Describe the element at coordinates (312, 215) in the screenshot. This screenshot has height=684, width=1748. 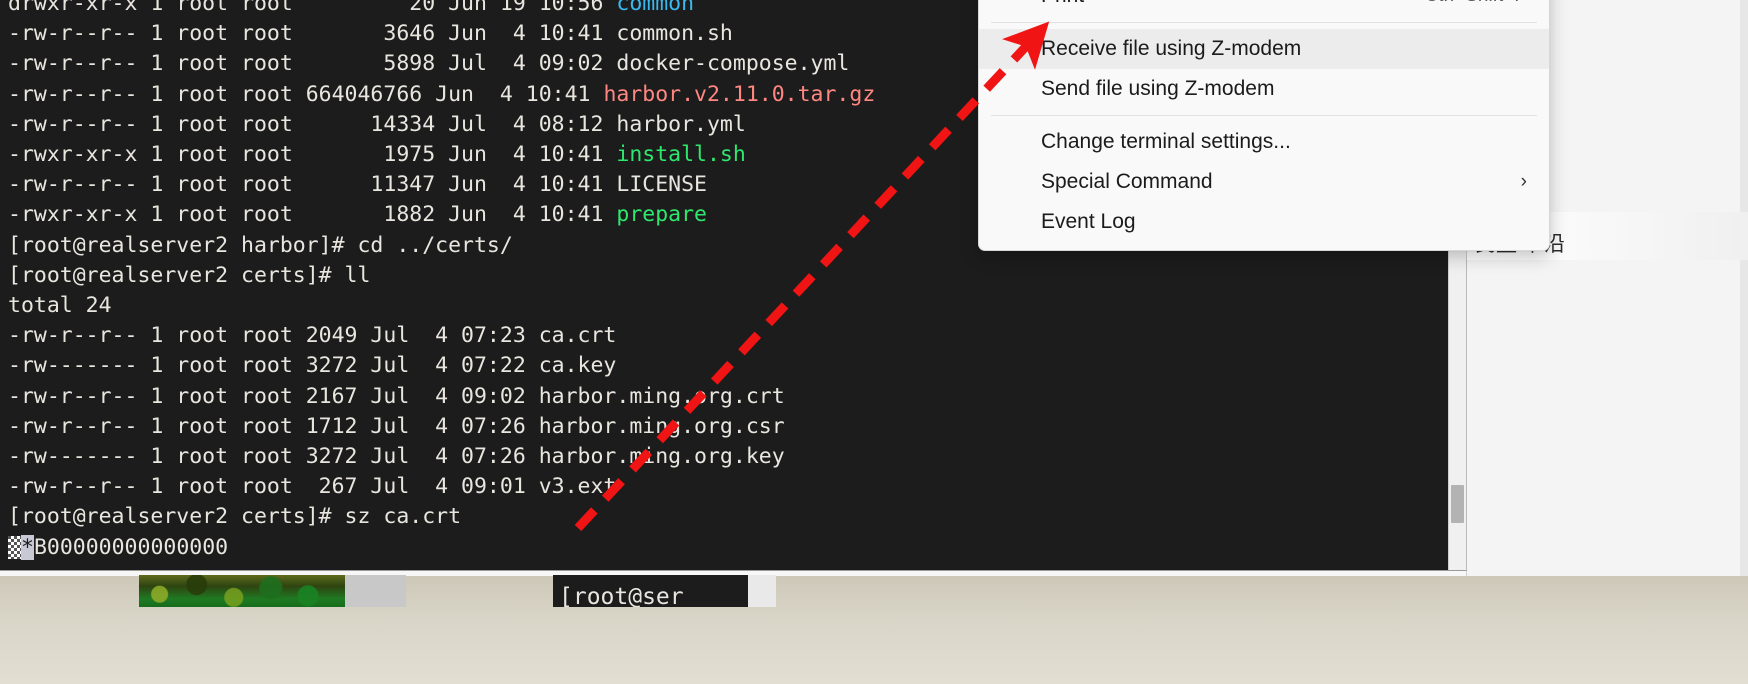
I see `terminal-text-segment: -rwxr-xr-x 1 root root 1882 Jun 4 10:41` at that location.